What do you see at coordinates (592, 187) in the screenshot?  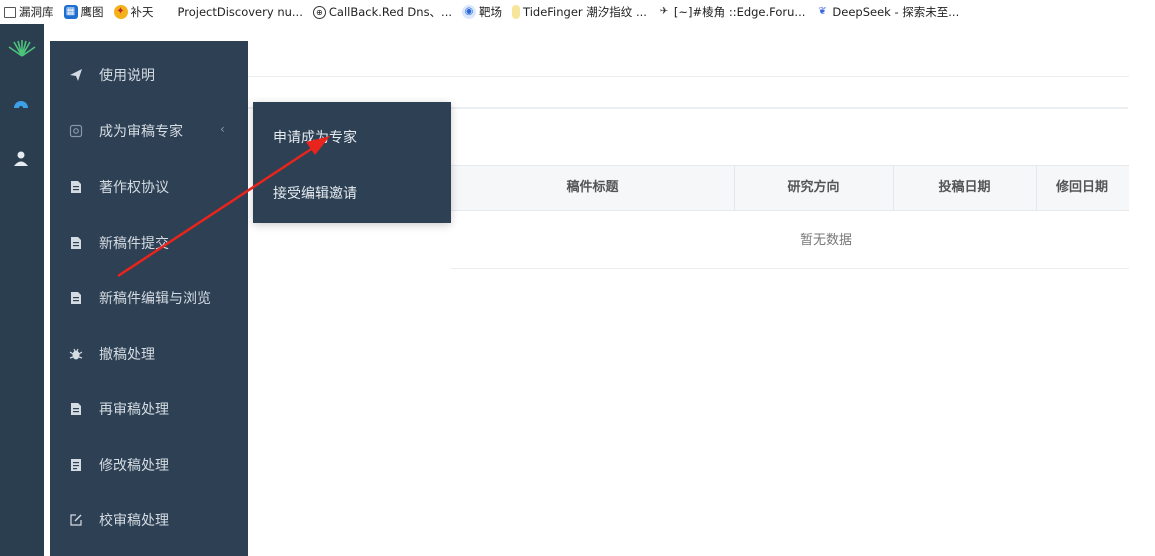 I see `column-title: 稿件标题` at bounding box center [592, 187].